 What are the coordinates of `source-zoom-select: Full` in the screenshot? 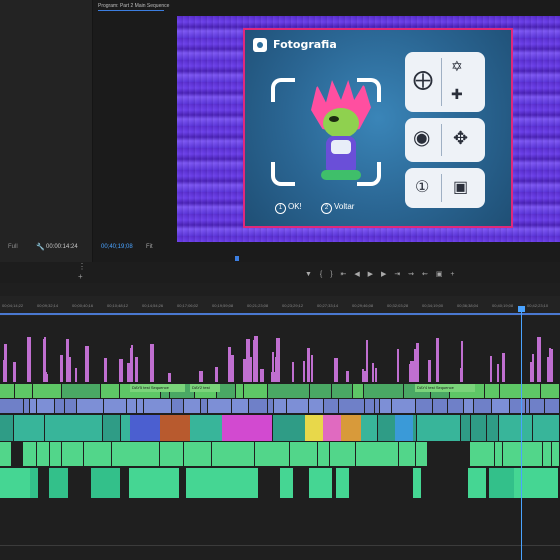 It's located at (13, 247).